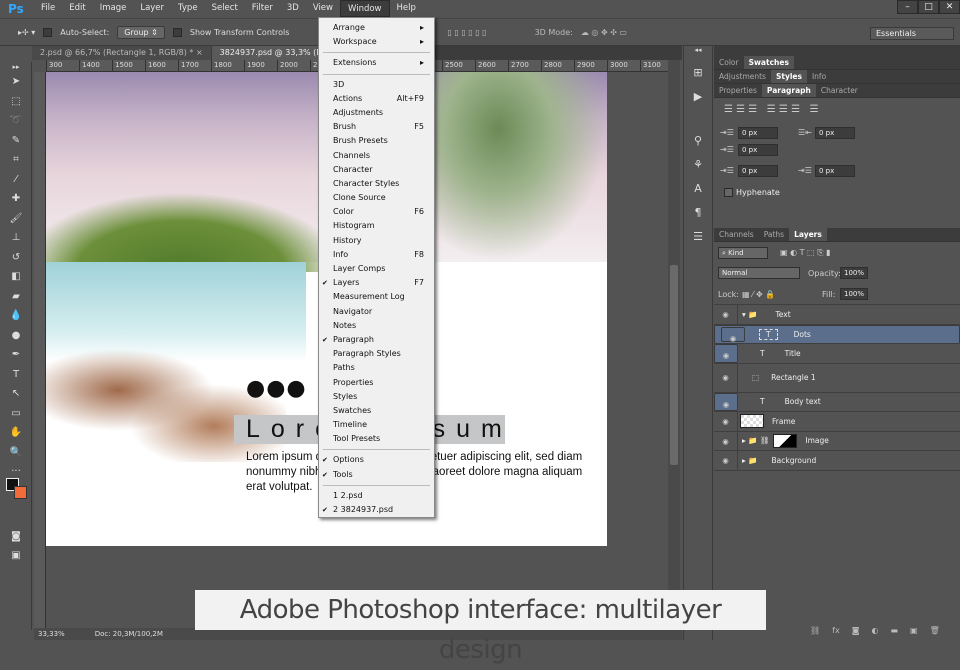 This screenshot has height=670, width=960. Describe the element at coordinates (914, 630) in the screenshot. I see `new-layer-icon: ▣` at that location.